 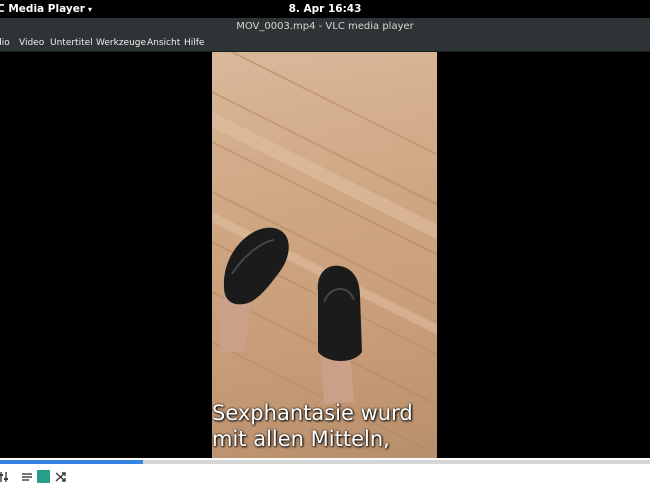 I want to click on loop-icon, so click(x=43, y=476).